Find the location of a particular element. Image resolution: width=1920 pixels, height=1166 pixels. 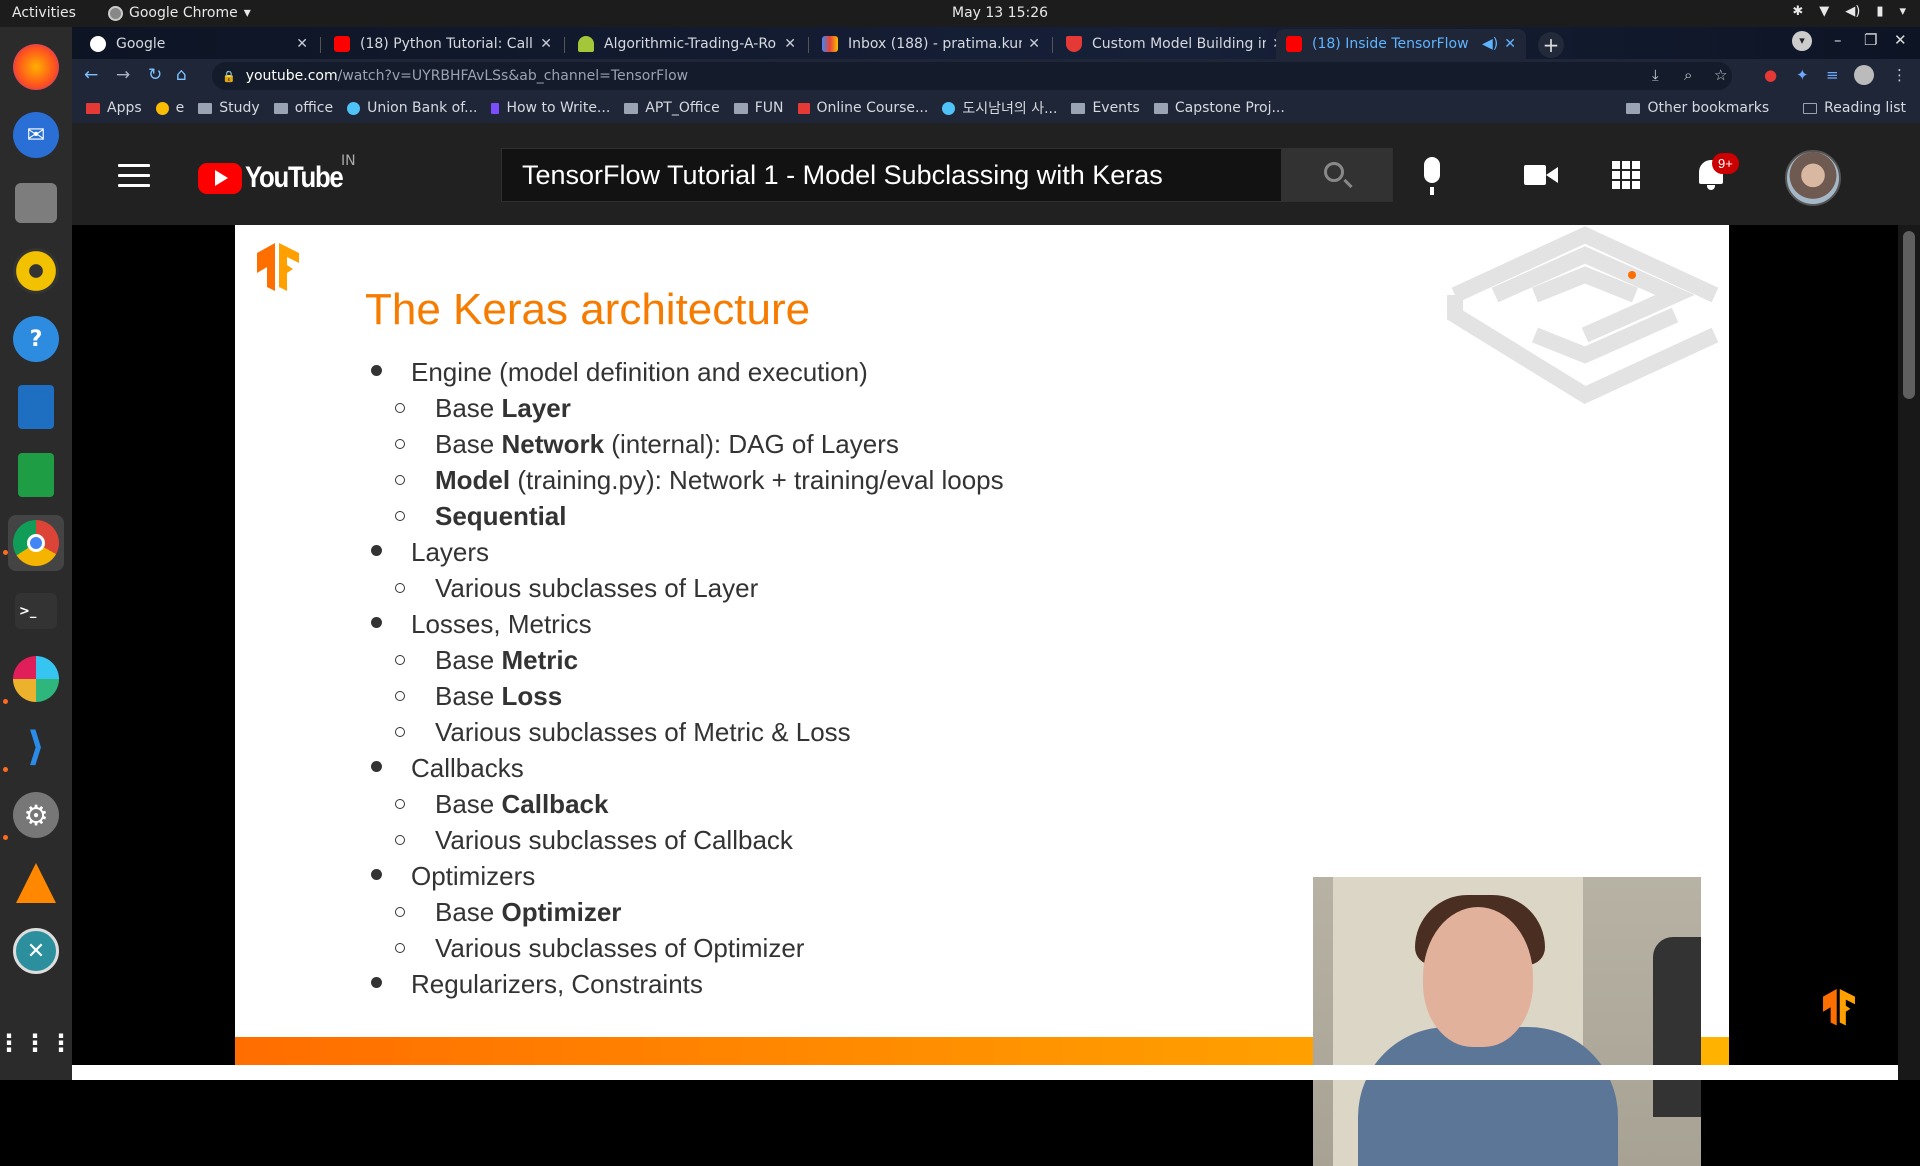

bookmark-apt-office: APT_Office is located at coordinates (672, 108).